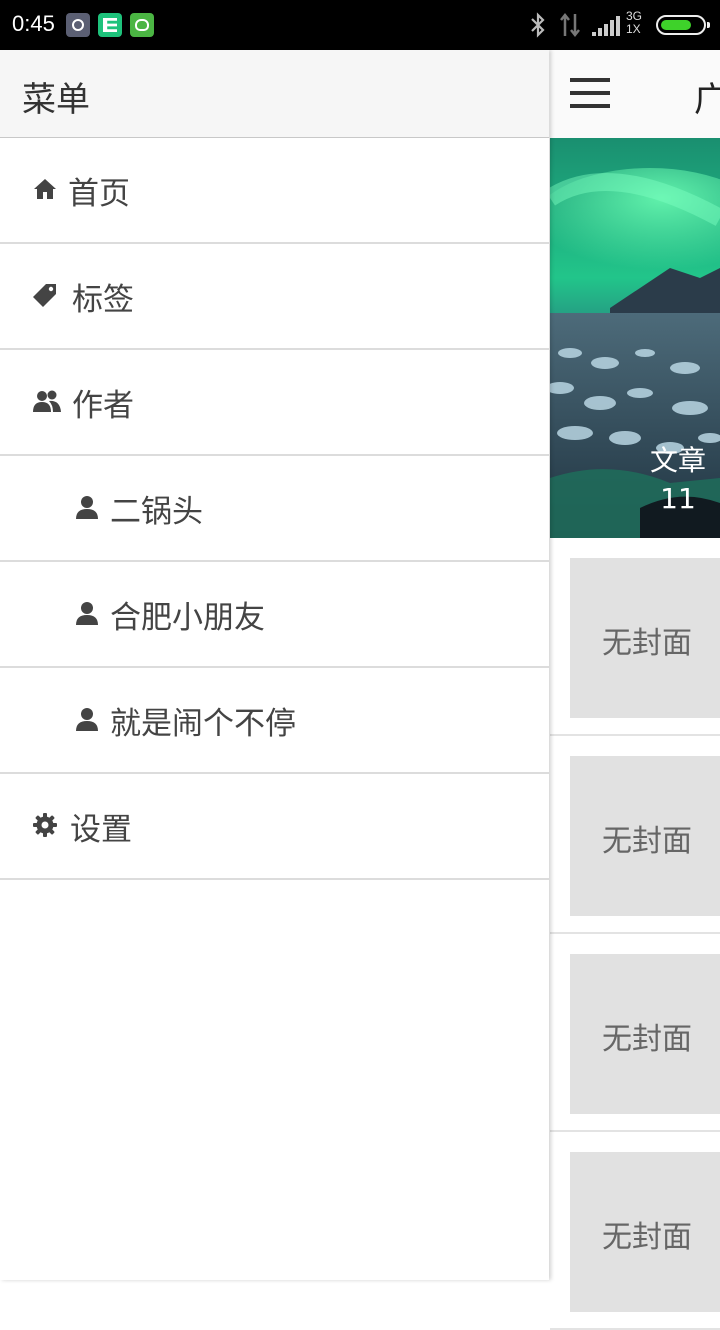  What do you see at coordinates (678, 480) in the screenshot?
I see `hero-caption: 文章 11` at bounding box center [678, 480].